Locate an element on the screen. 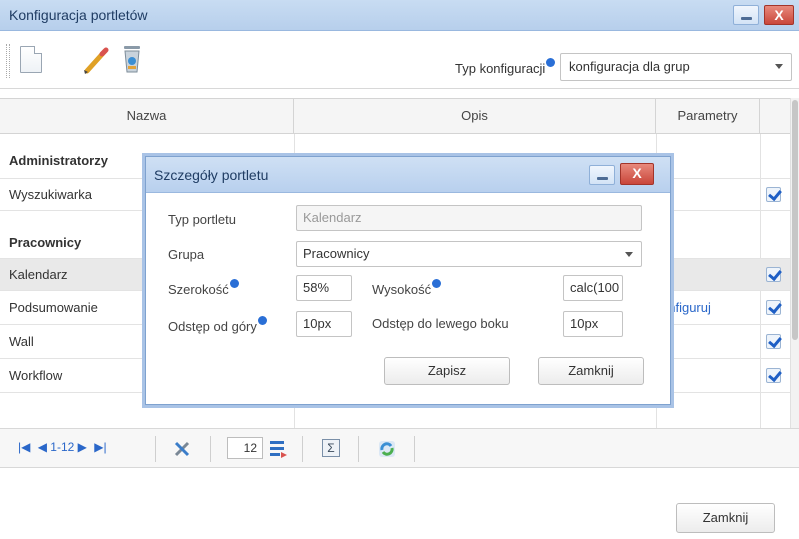  pager: |◀ ◀ 1-12 ▶ ▶| 12 Σ is located at coordinates (399, 448).